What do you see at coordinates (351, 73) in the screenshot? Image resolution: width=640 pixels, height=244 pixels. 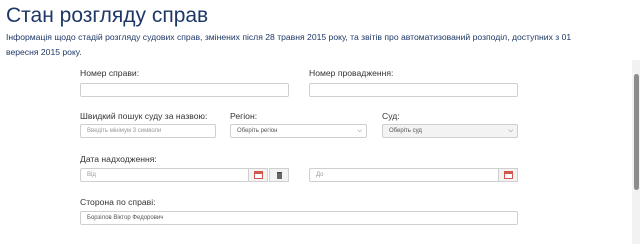 I see `proceeding-number-label: Номер провадження:` at bounding box center [351, 73].